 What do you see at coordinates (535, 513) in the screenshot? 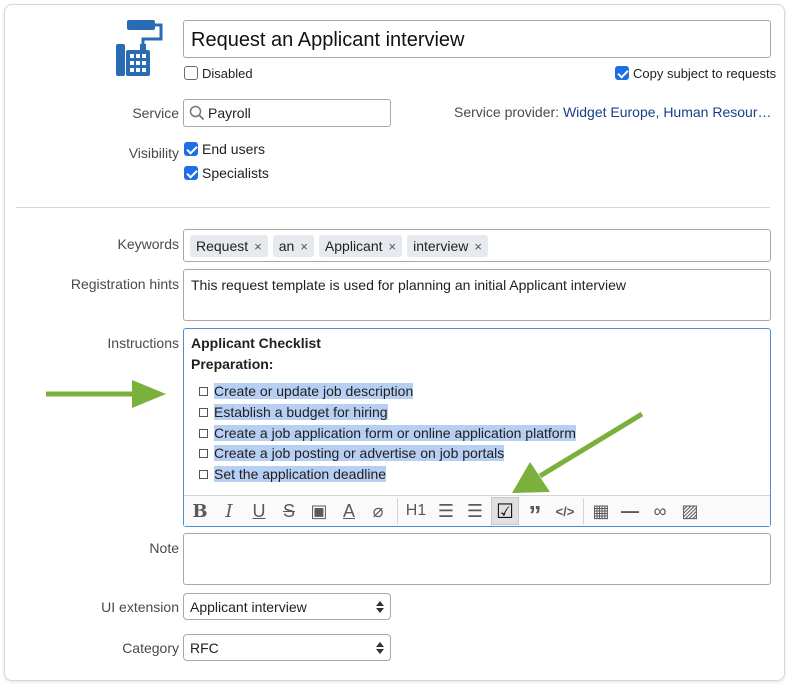
I see `quote-icon: ”` at bounding box center [535, 513].